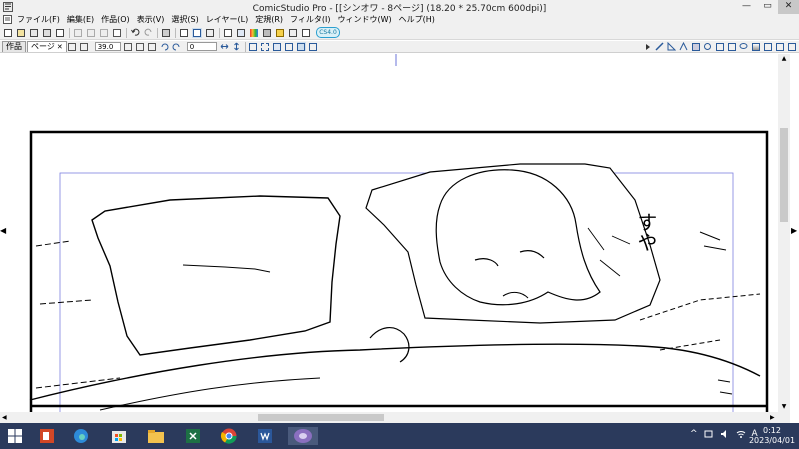  Describe the element at coordinates (91, 33) in the screenshot. I see `copy-icon` at that location.